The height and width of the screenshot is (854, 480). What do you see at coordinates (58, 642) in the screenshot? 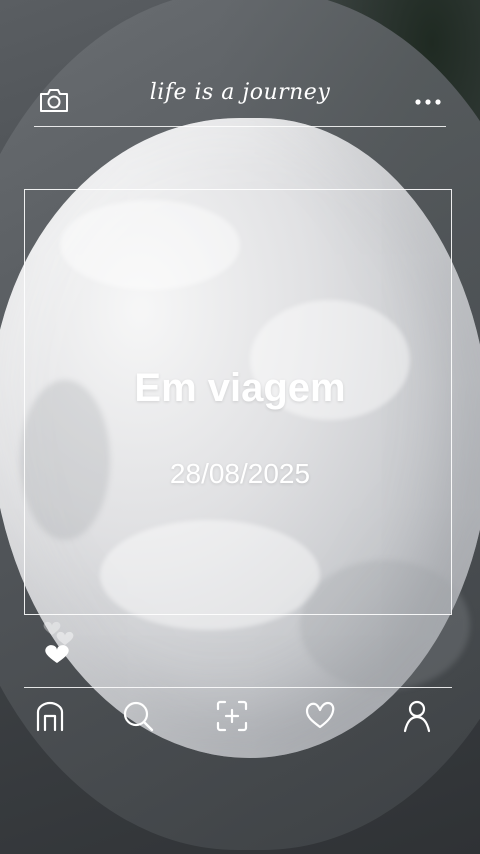
I see `hearts-icon` at bounding box center [58, 642].